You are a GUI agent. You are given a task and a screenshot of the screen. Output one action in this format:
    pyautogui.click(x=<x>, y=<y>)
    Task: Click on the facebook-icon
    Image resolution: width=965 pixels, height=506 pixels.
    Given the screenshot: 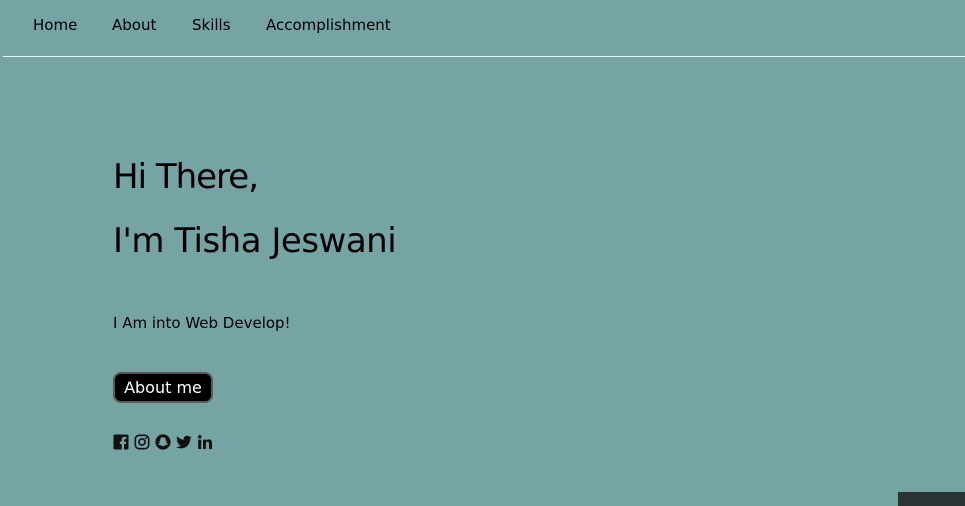 What is the action you would take?
    pyautogui.click(x=121, y=442)
    